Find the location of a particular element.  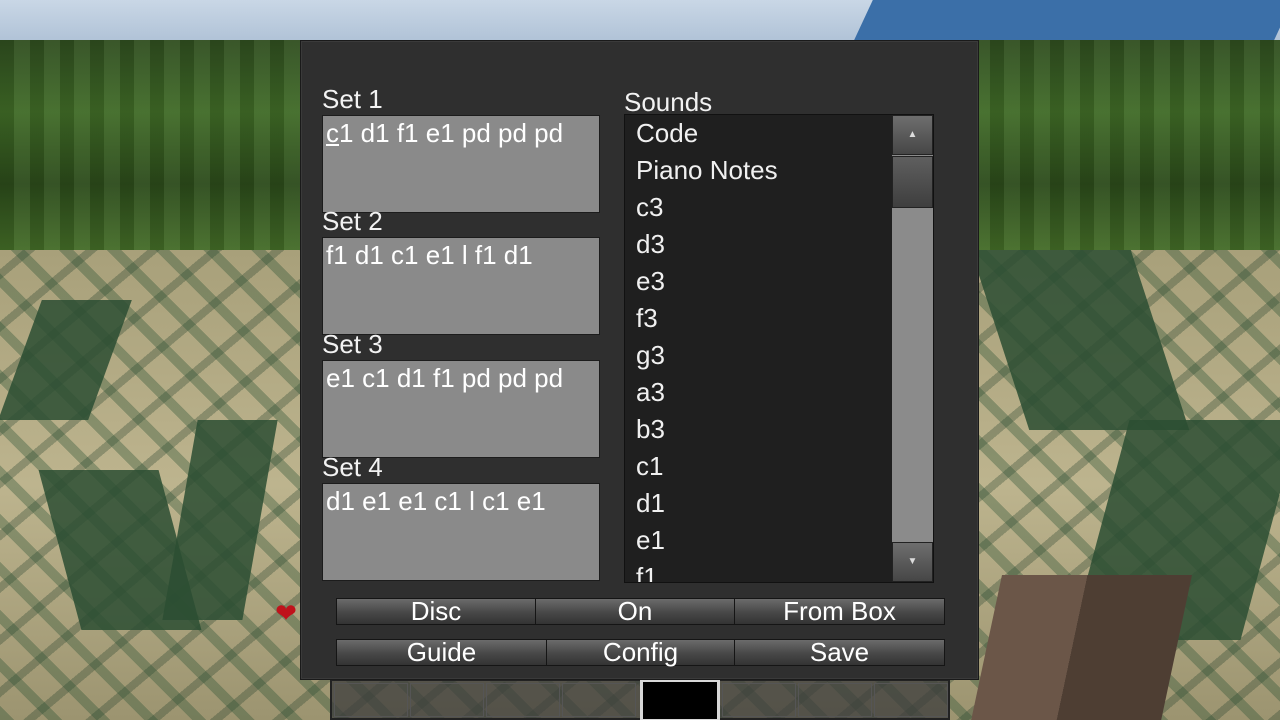

sound-item: c1 is located at coordinates (649, 466).